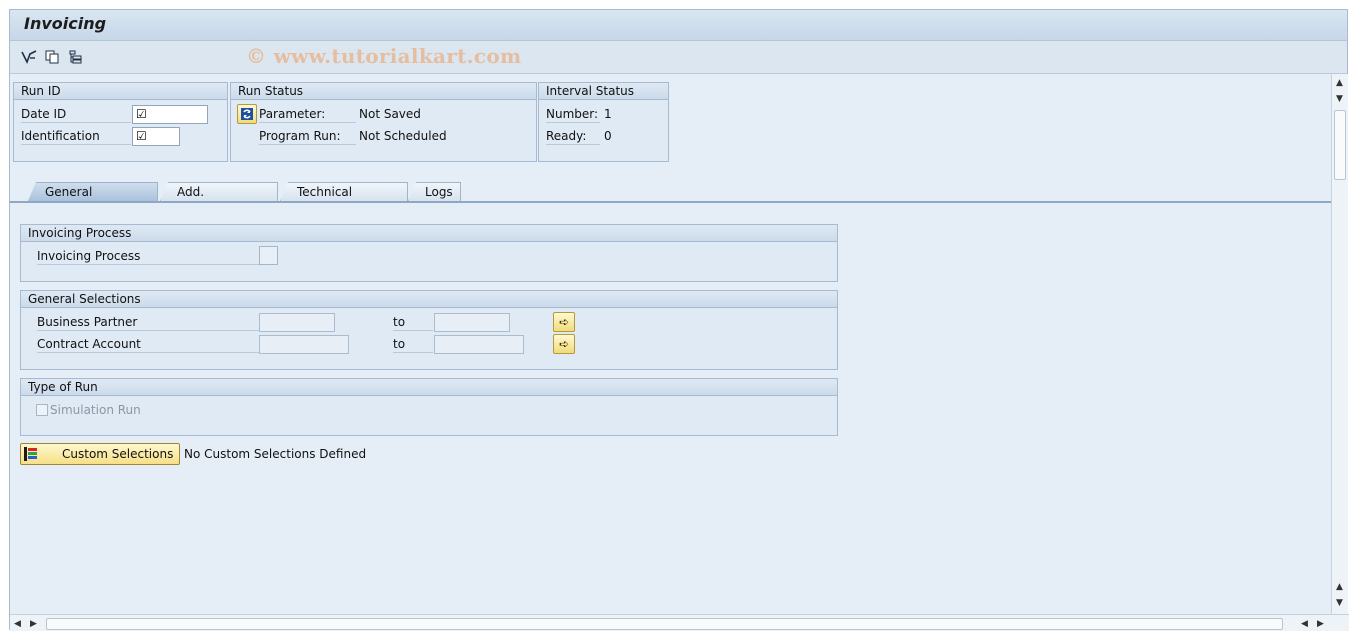 This screenshot has height=634, width=1359. I want to click on run-id-group: Run ID Date ID ☑ Identification ☑, so click(120, 122).